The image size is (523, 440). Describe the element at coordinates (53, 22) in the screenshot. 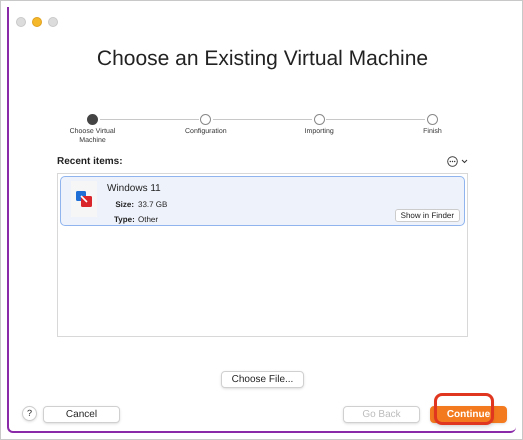

I see `zoom-button` at that location.